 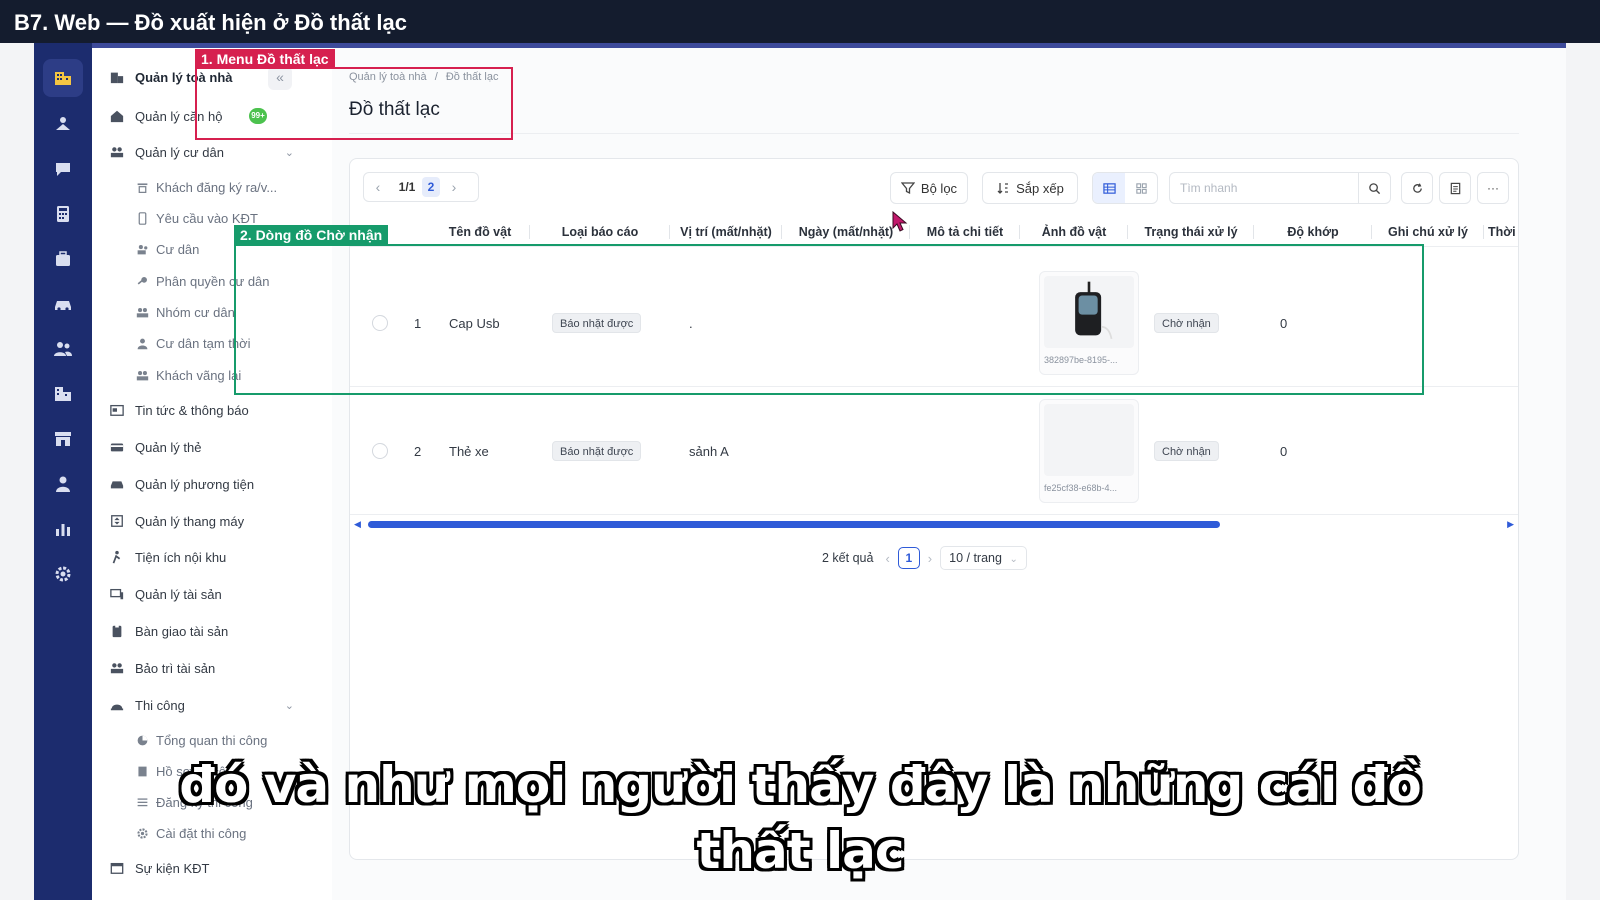 I want to click on sidebar-item-label: Khách vãng lai, so click(x=199, y=375).